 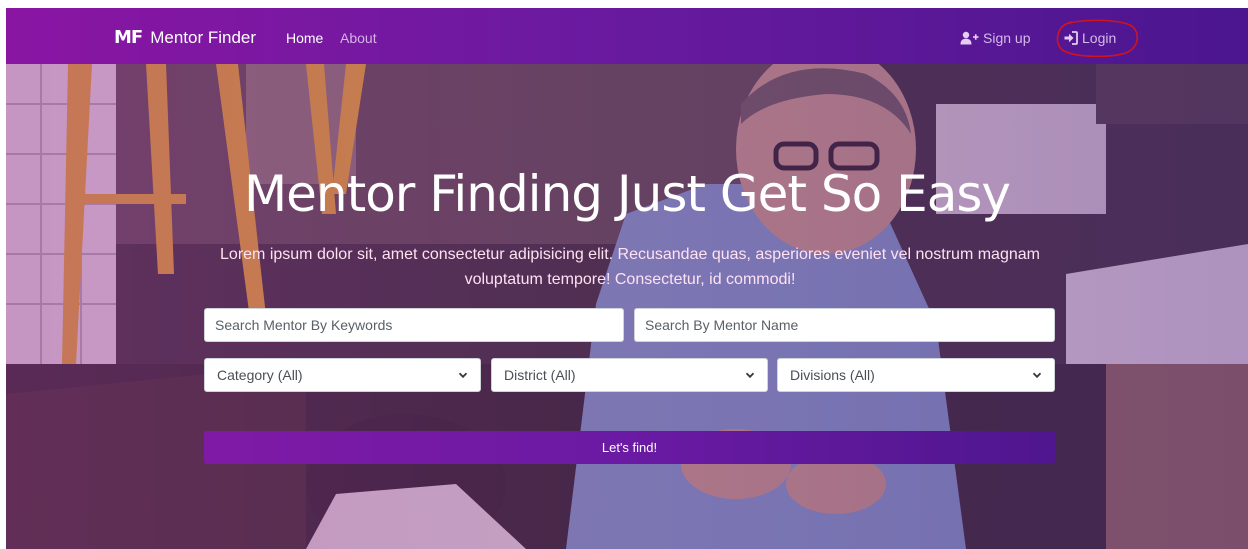 I want to click on find-button: Let's find!, so click(x=629, y=447).